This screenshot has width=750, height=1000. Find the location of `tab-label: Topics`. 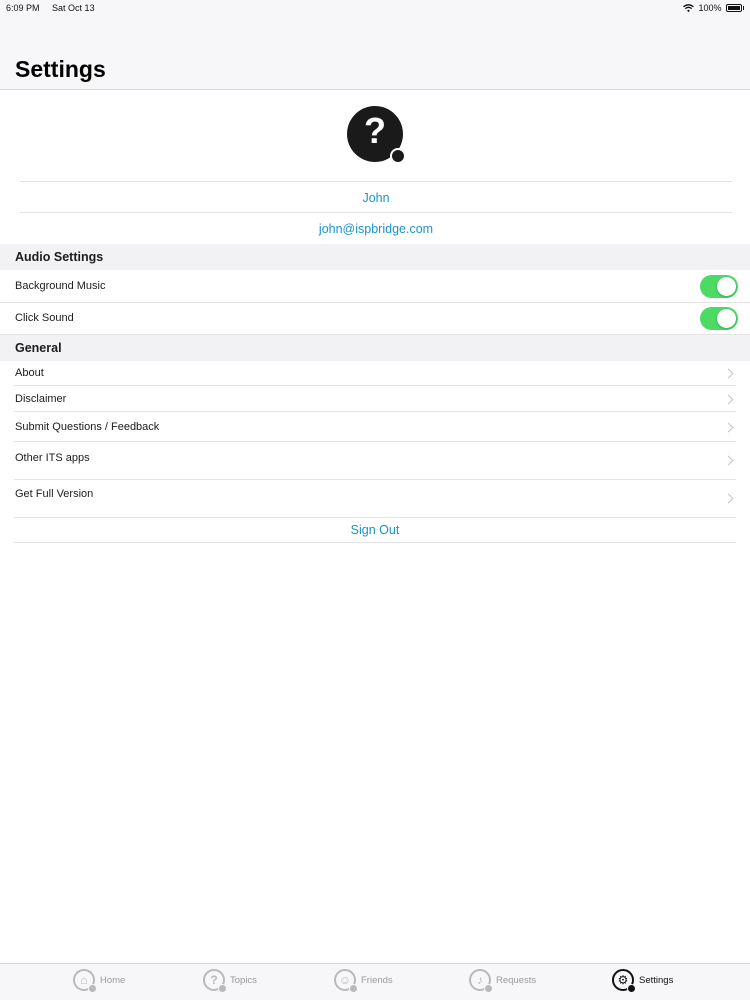

tab-label: Topics is located at coordinates (243, 980).